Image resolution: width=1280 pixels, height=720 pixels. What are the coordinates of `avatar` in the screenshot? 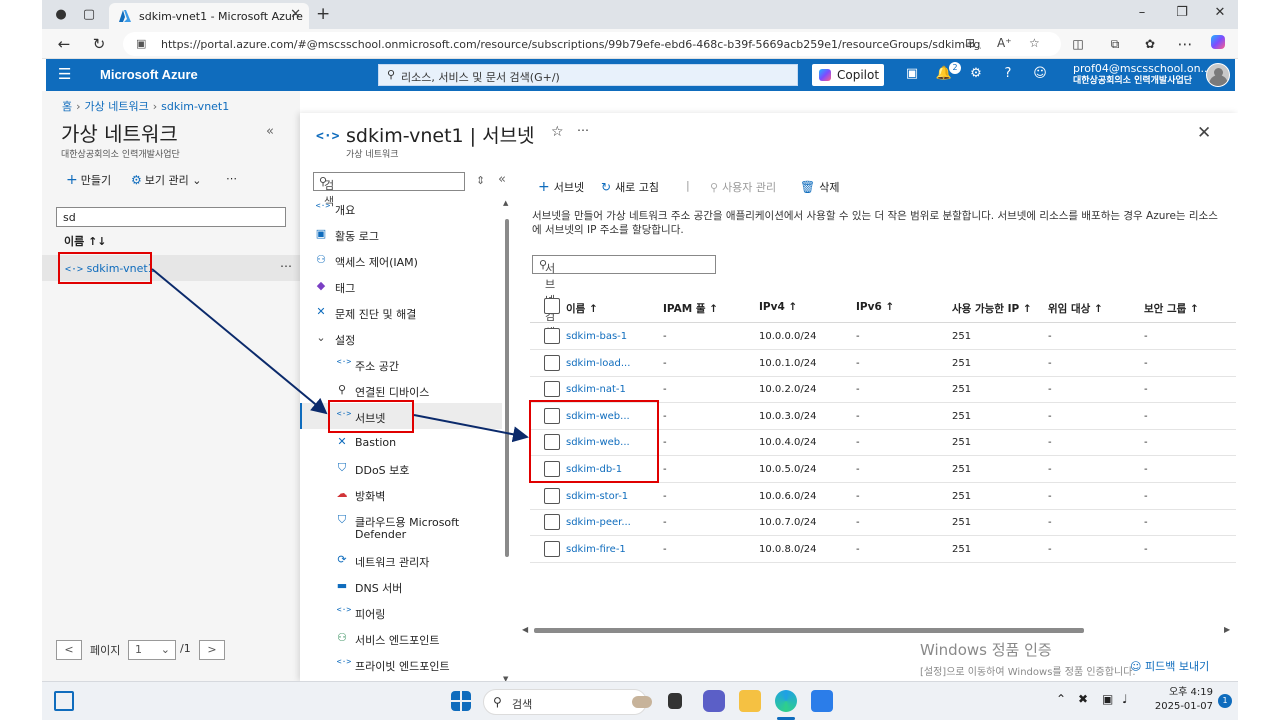 It's located at (1218, 75).